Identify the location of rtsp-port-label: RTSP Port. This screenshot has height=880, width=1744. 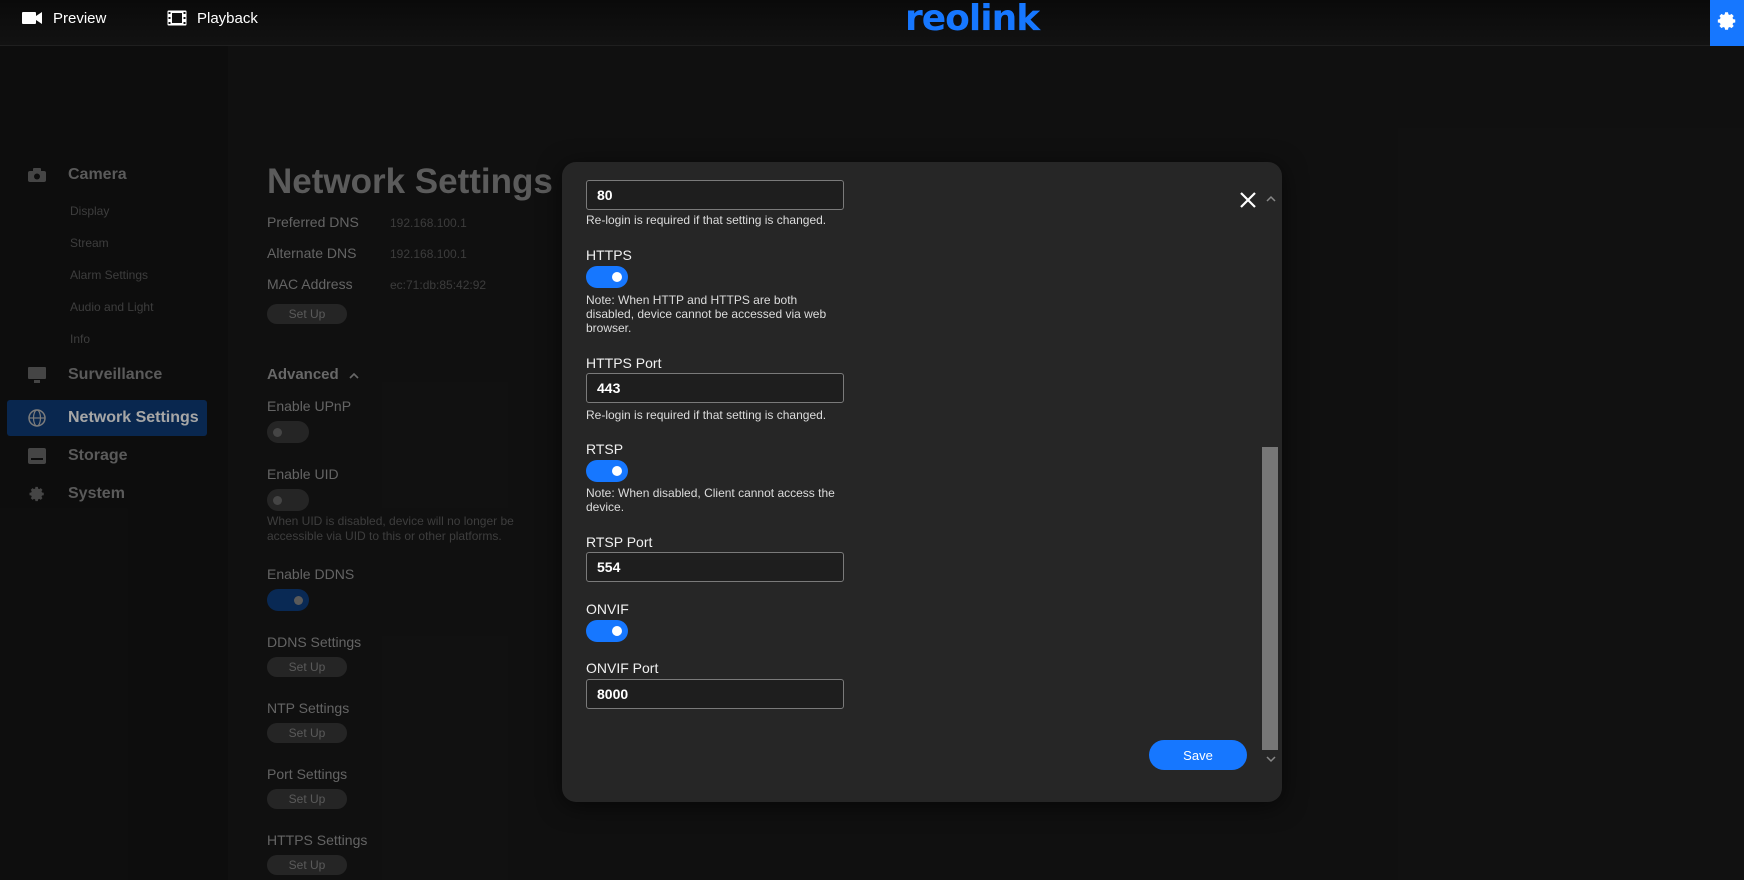
(619, 542).